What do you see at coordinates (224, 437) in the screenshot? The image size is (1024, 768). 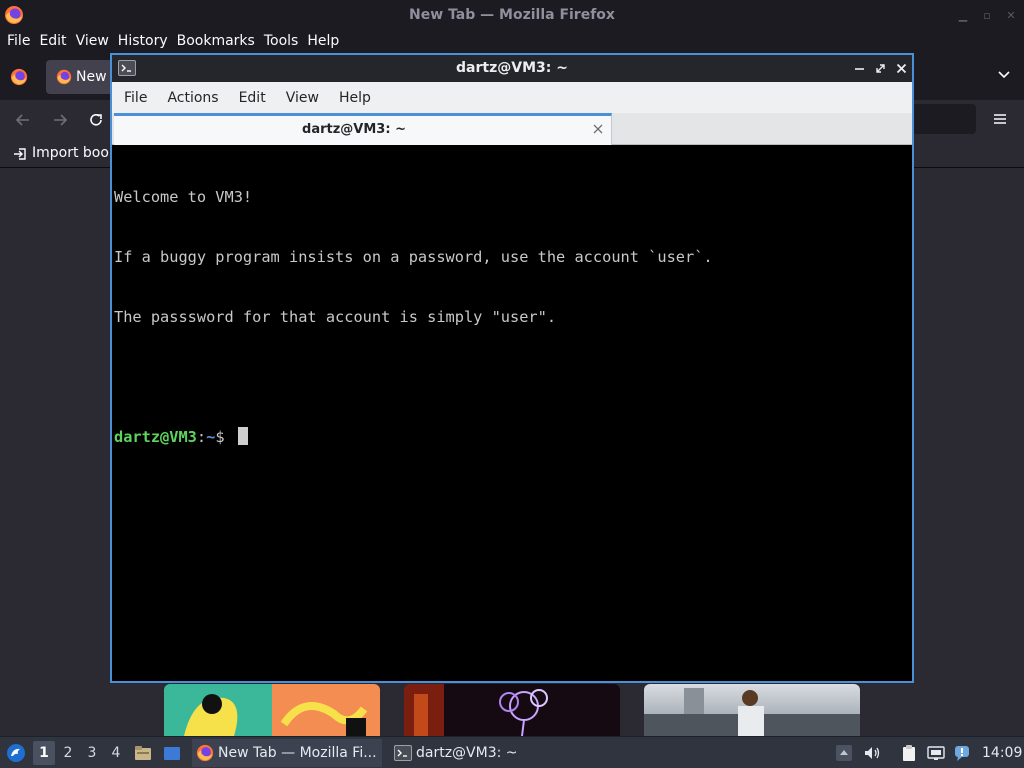 I see `prompt-symbol: $` at bounding box center [224, 437].